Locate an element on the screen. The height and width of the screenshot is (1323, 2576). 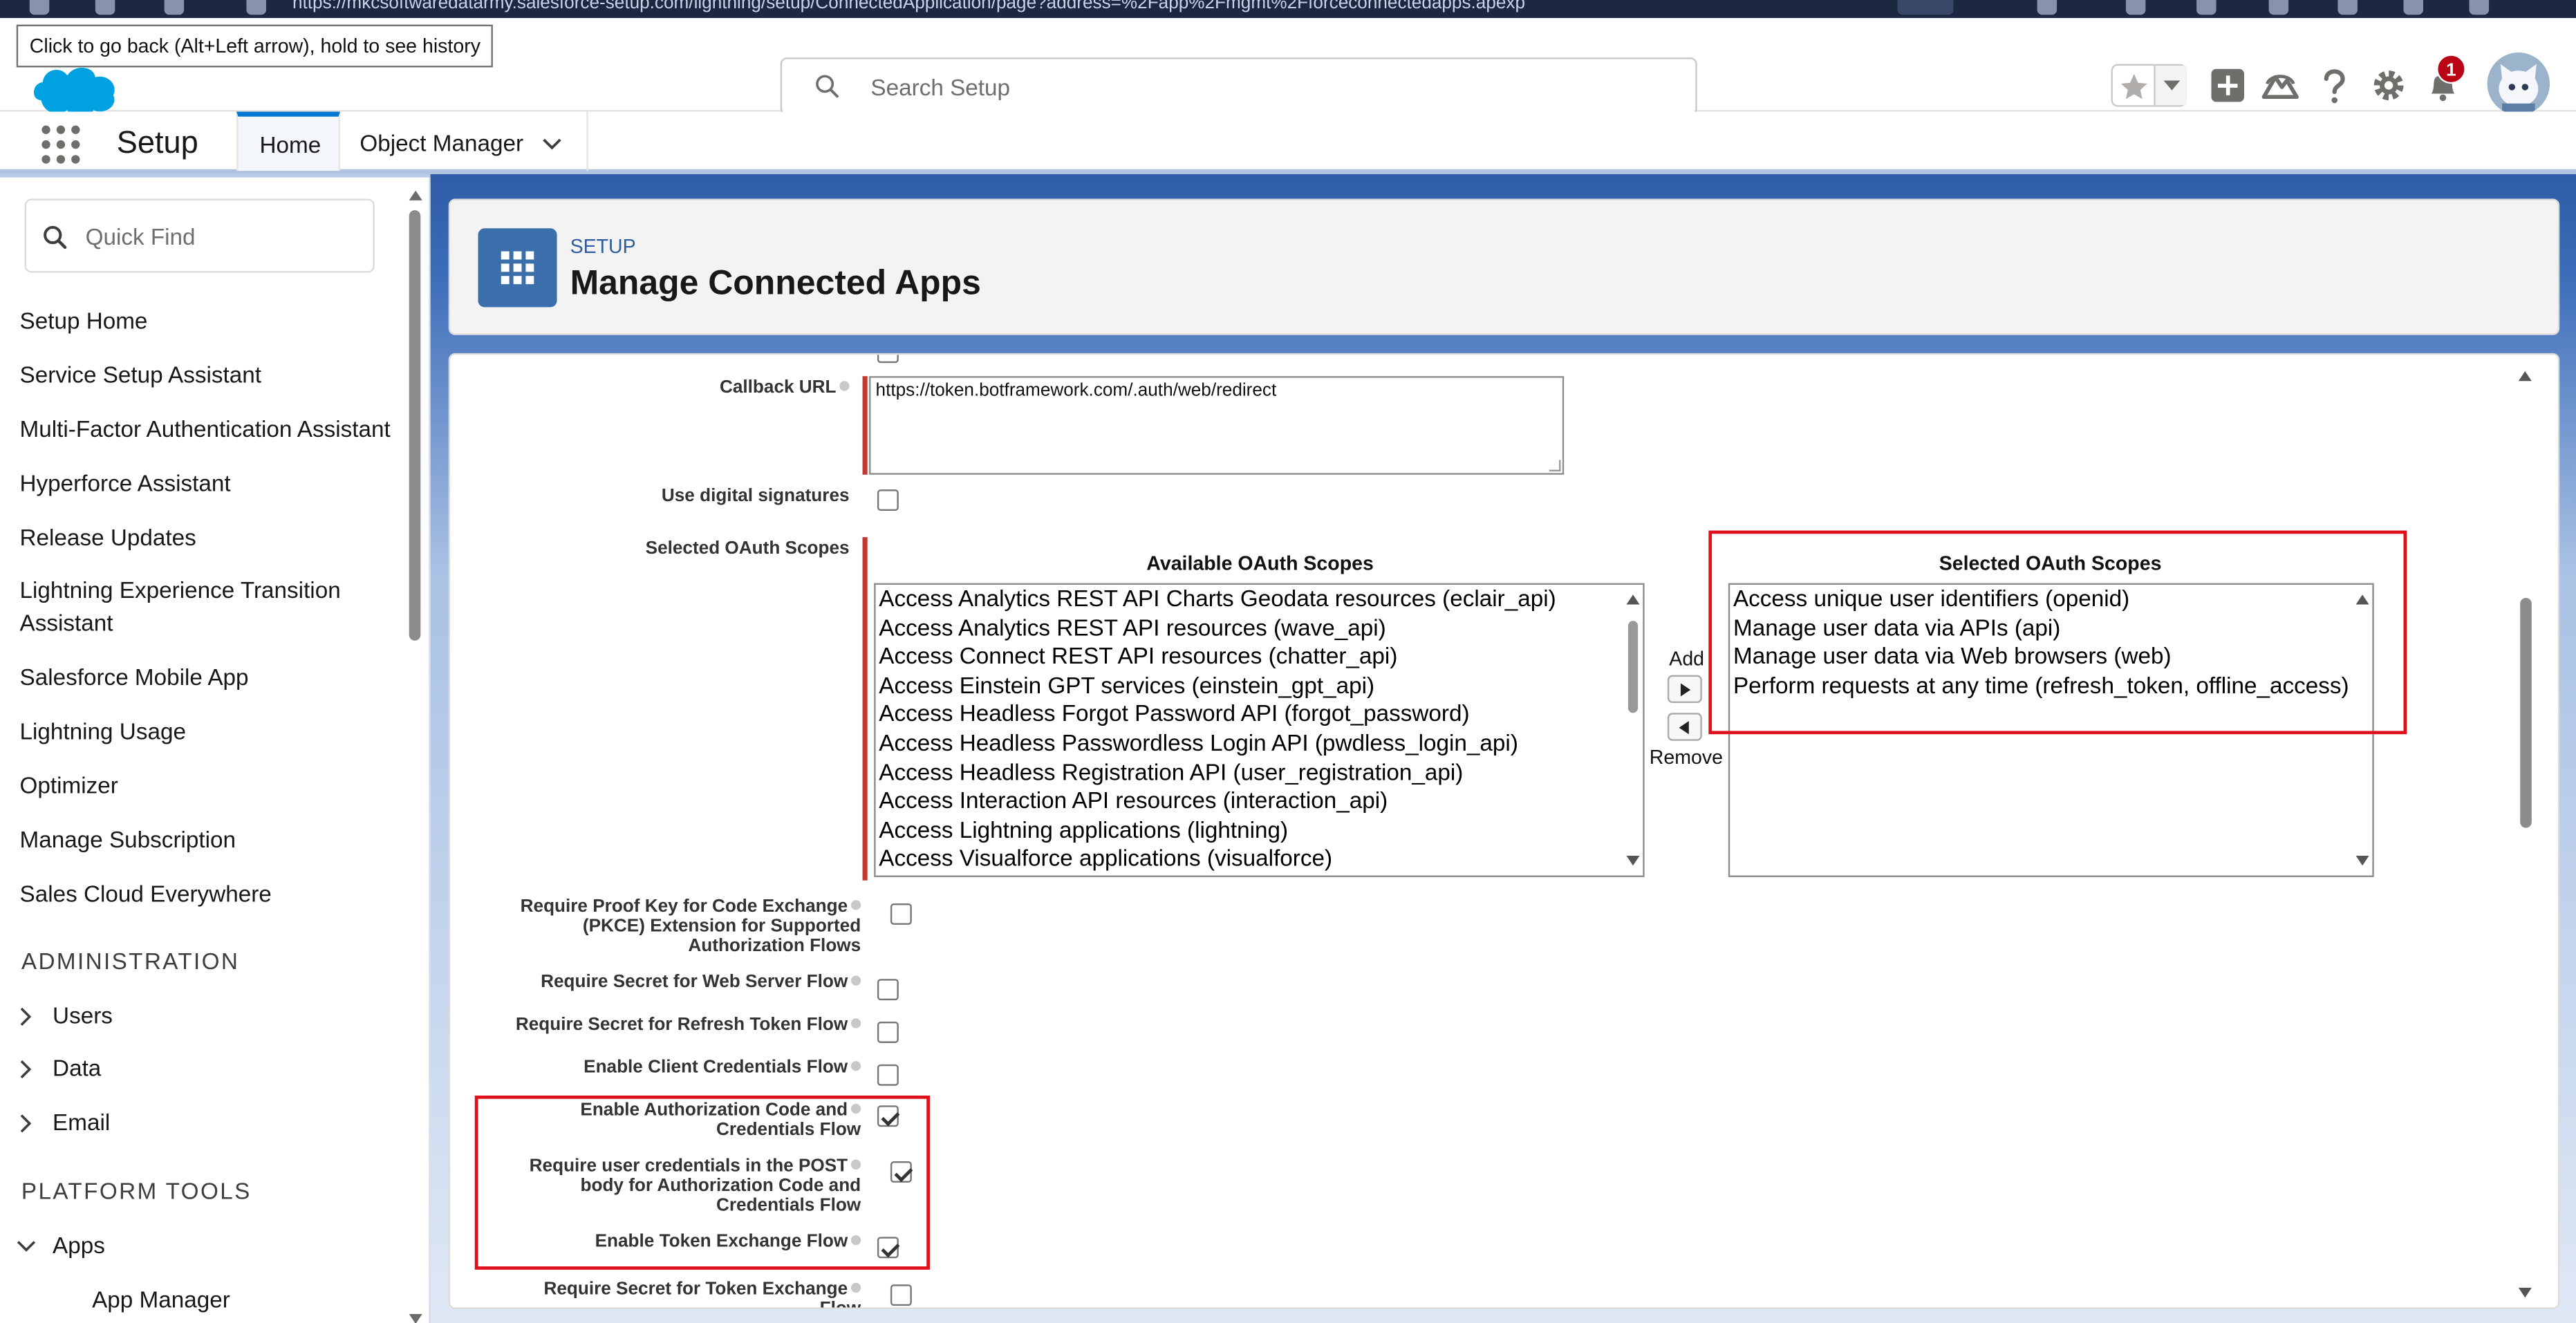
oauth-scopes-label: Selected OAuth Scopes is located at coordinates (747, 548).